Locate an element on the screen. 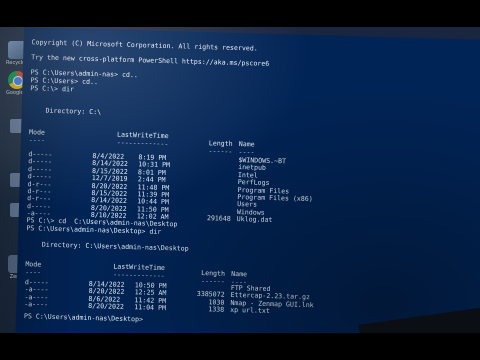 This screenshot has width=480, height=360. time-cell: 11:04 PM is located at coordinates (150, 308).